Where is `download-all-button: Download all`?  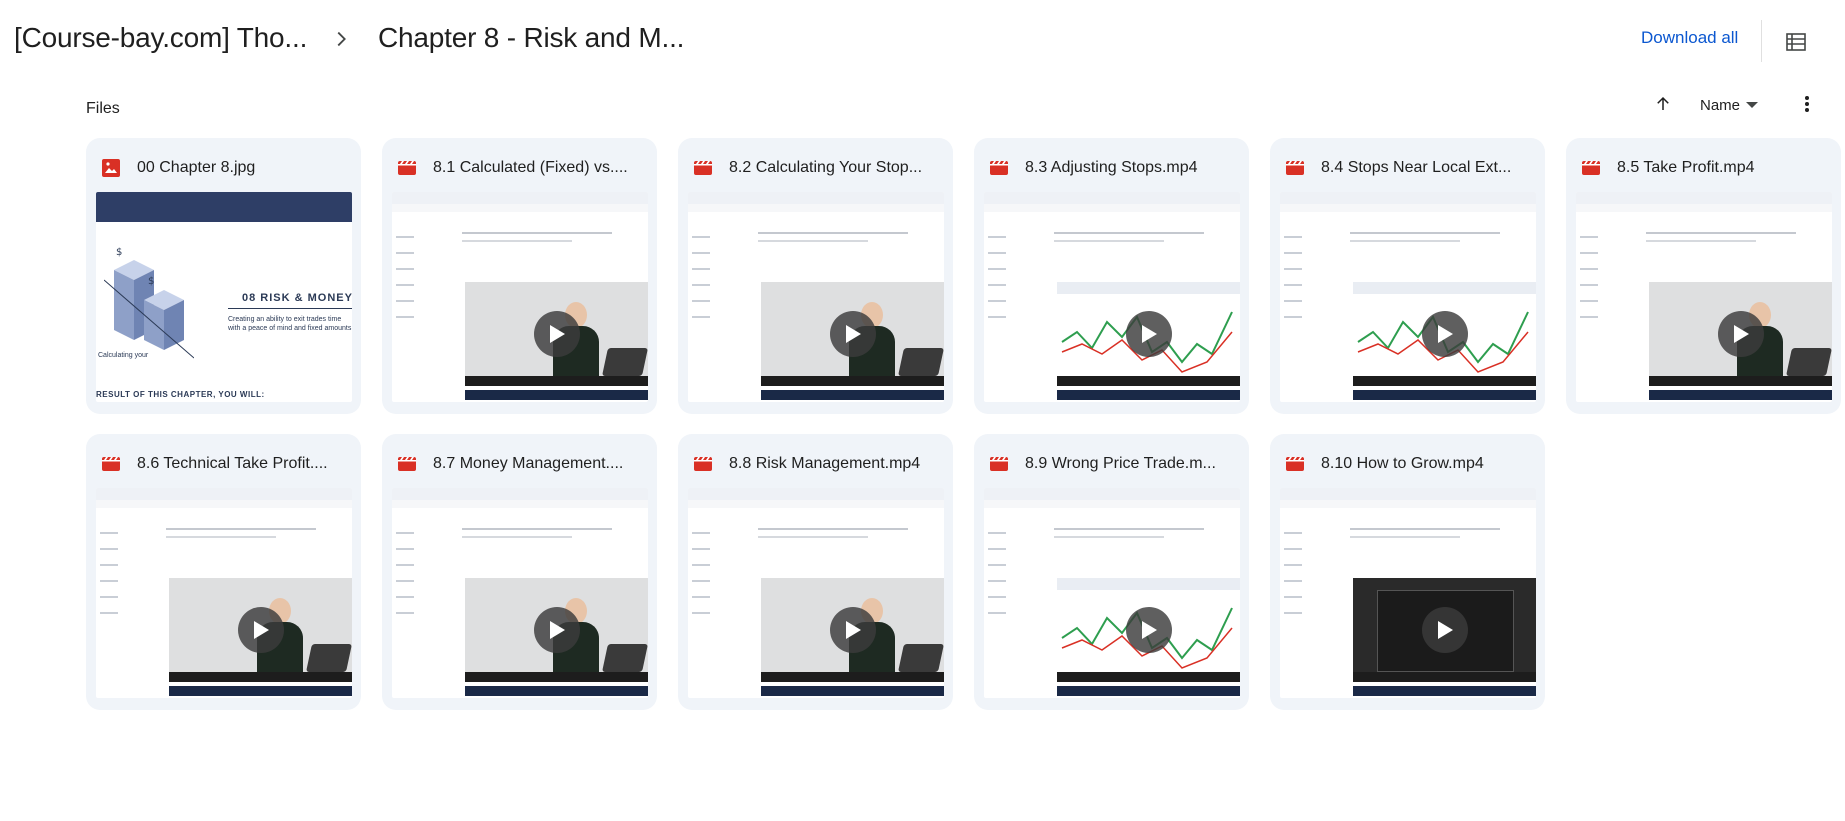
download-all-button: Download all is located at coordinates (1689, 38).